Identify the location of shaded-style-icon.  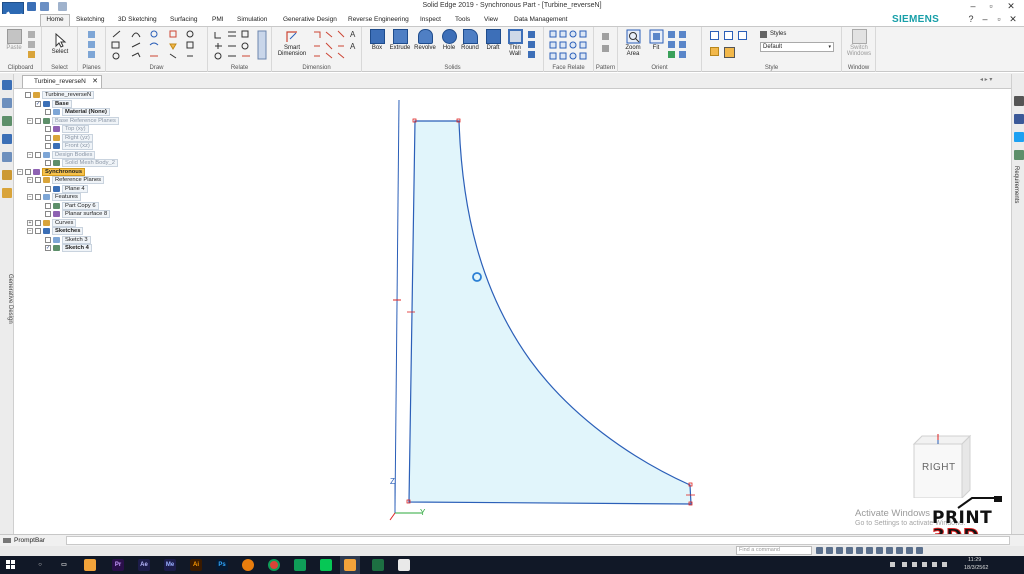
(714, 51).